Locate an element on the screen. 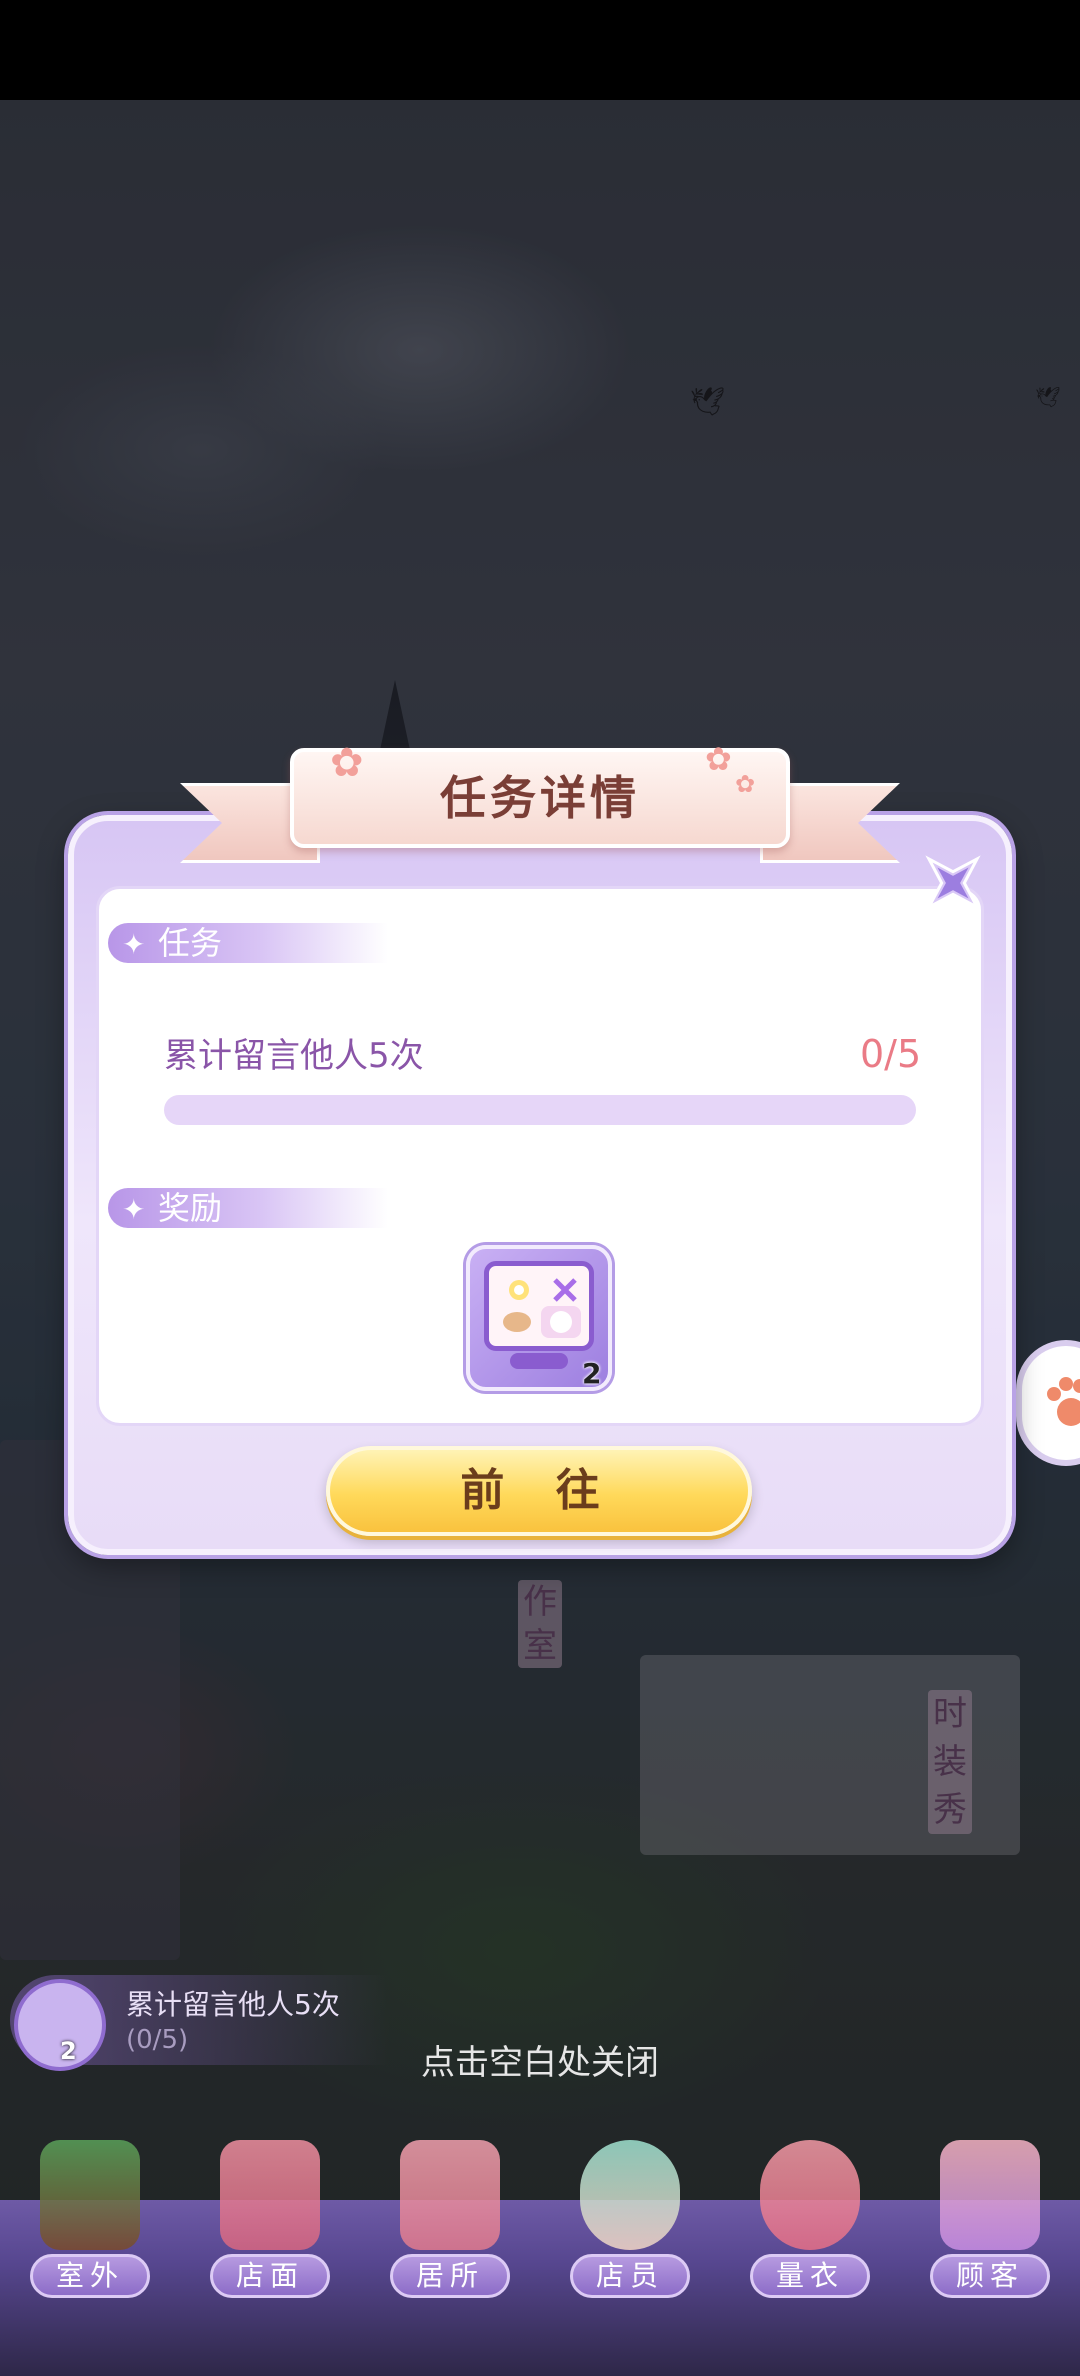 This screenshot has width=1080, height=2376. palm-tree-icon is located at coordinates (90, 2195).